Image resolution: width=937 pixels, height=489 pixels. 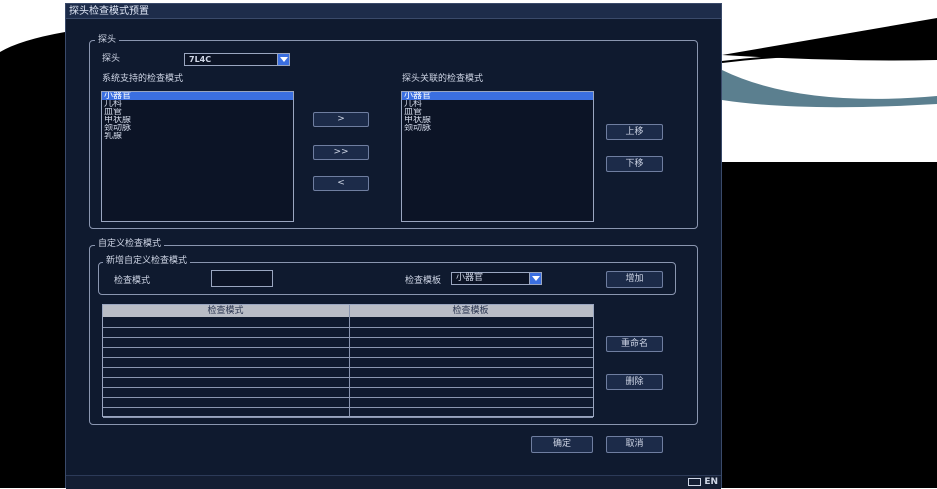 What do you see at coordinates (393, 11) in the screenshot?
I see `dialog-title: 探头检查模式预置` at bounding box center [393, 11].